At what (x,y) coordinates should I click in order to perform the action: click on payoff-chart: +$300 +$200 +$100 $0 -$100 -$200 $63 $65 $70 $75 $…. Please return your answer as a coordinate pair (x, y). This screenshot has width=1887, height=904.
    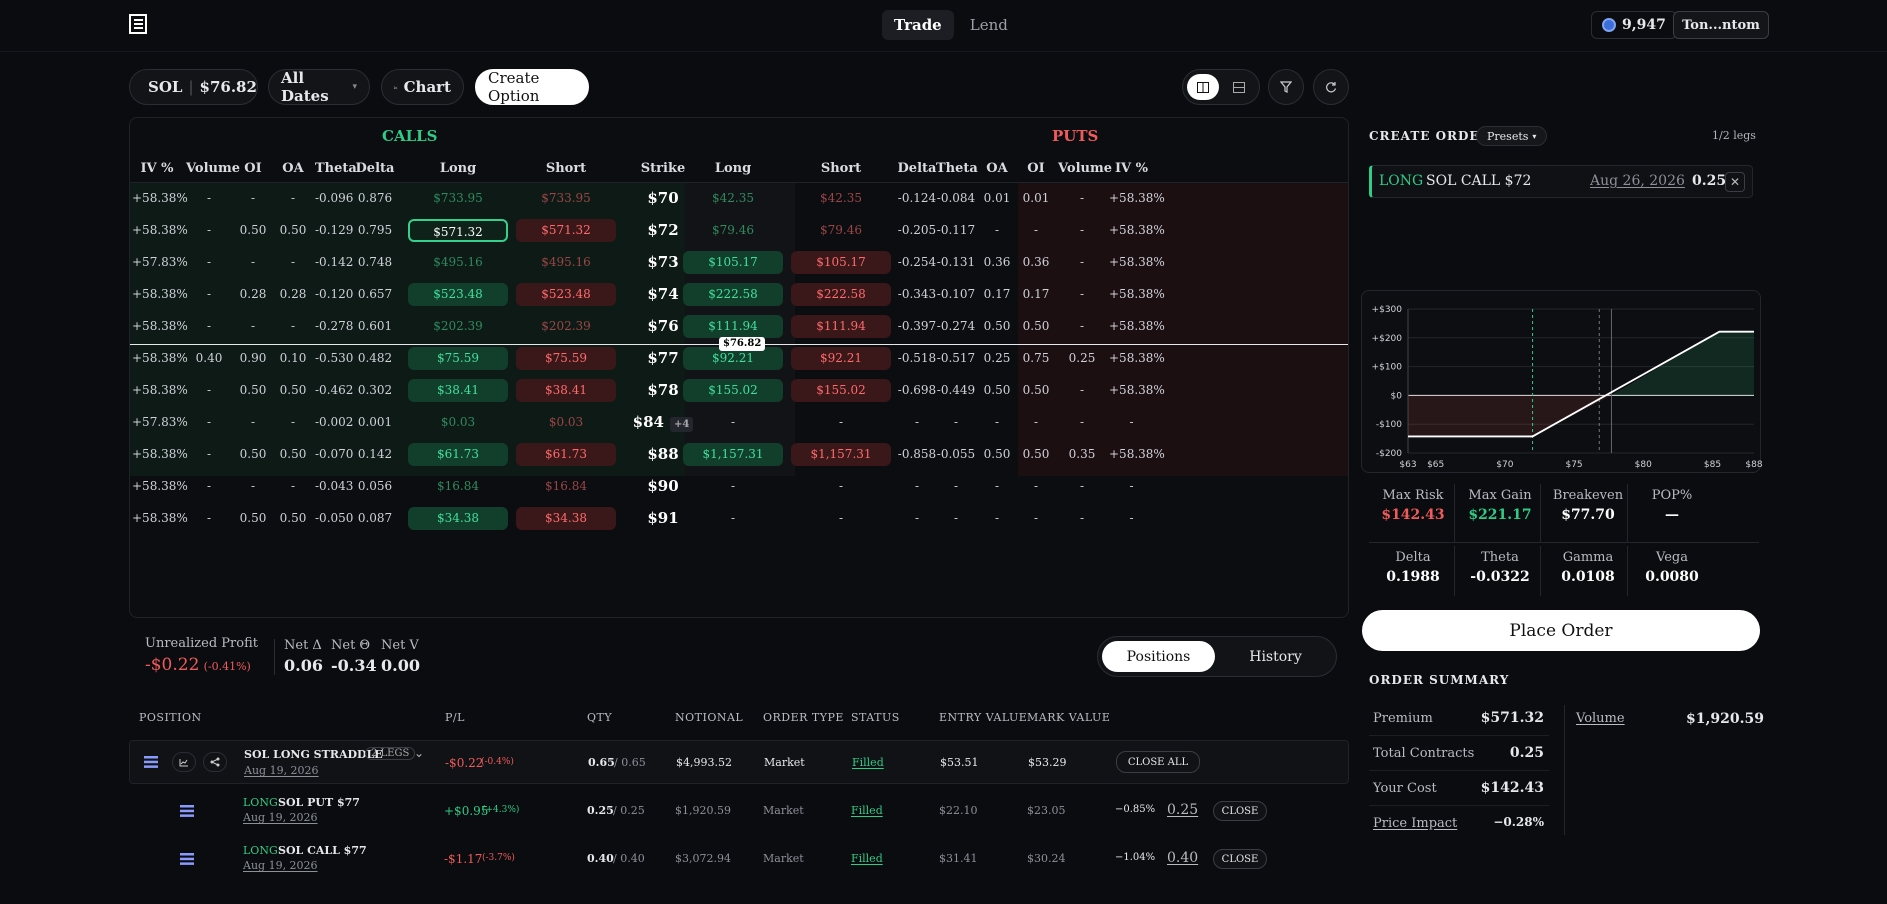
    Looking at the image, I should click on (1562, 381).